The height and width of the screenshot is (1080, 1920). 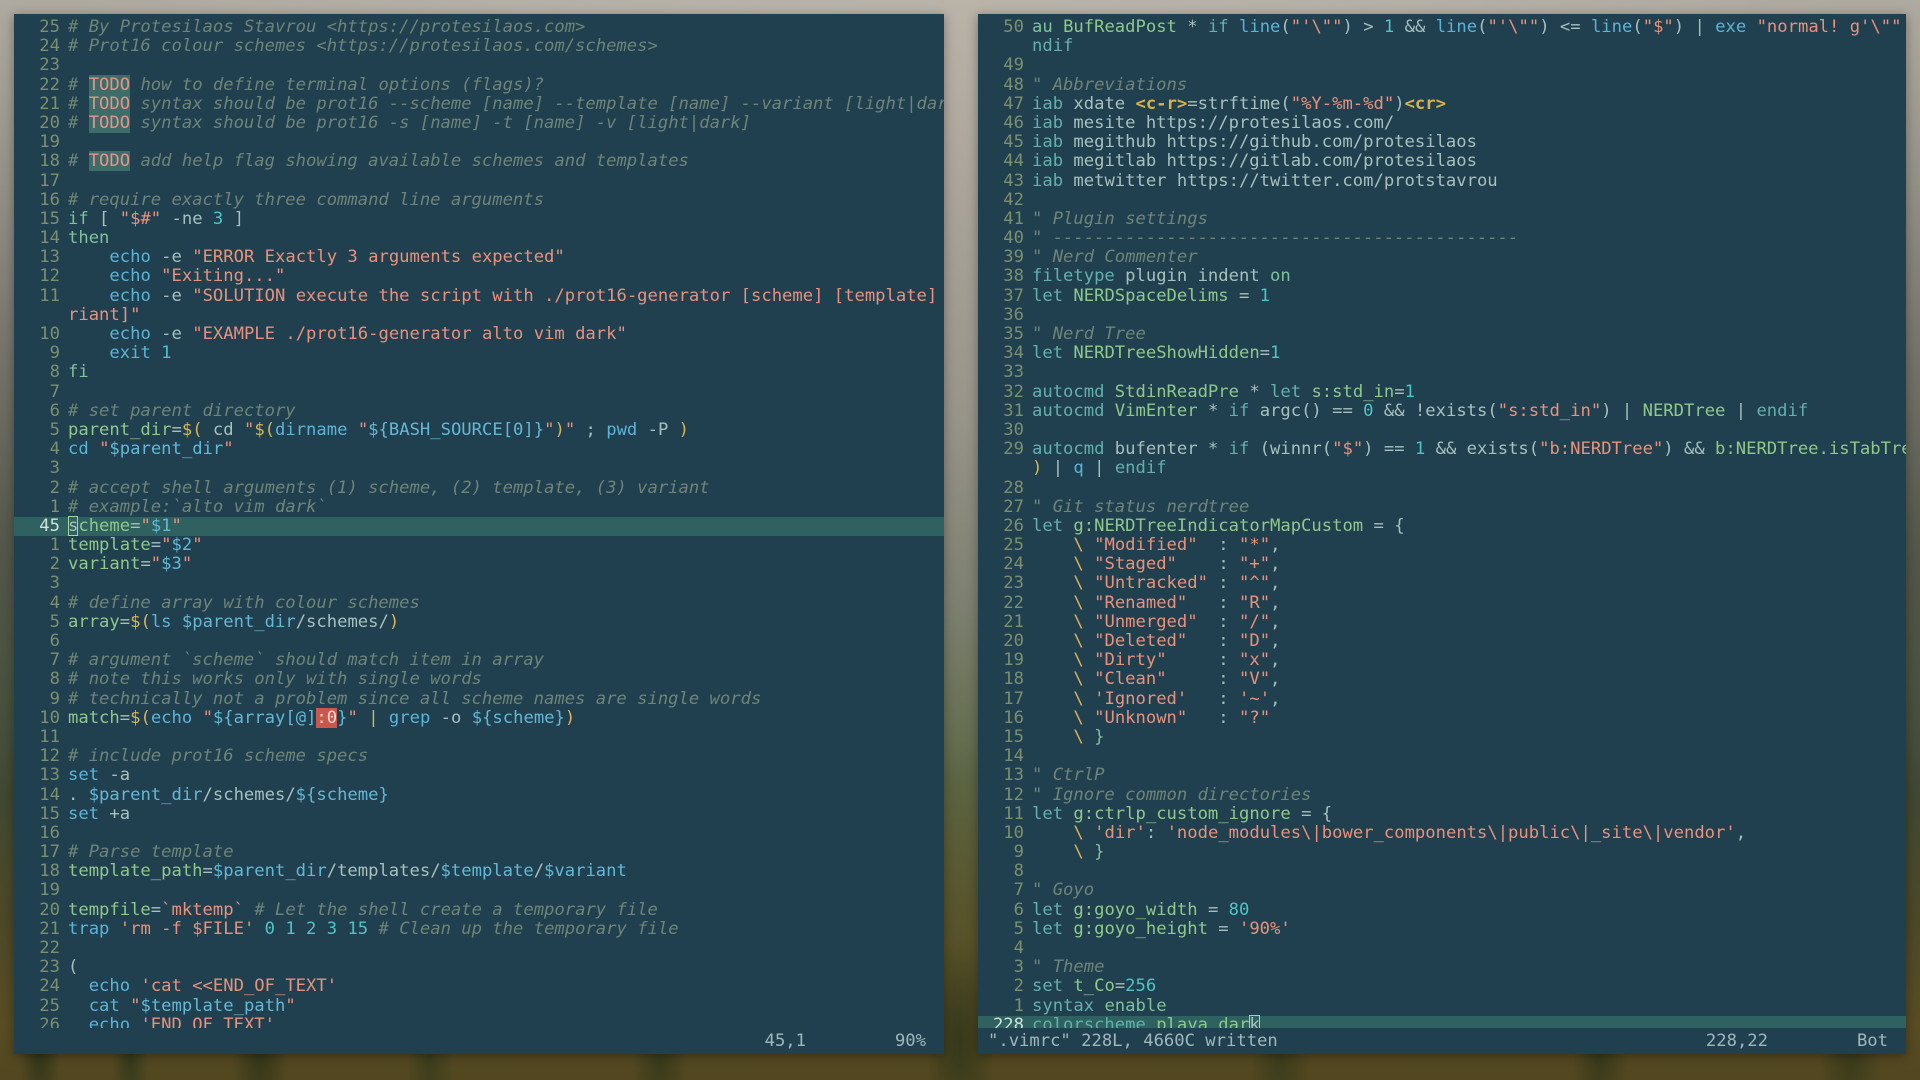 I want to click on editor-line: 15 if [ "$#" -ne 3 ], so click(x=479, y=219).